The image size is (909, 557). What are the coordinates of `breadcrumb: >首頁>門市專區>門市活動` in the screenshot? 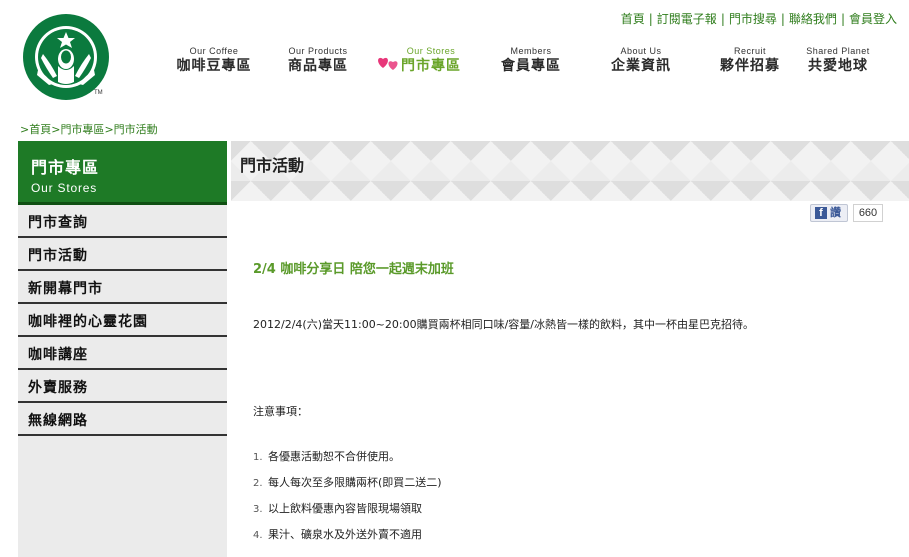 It's located at (89, 129).